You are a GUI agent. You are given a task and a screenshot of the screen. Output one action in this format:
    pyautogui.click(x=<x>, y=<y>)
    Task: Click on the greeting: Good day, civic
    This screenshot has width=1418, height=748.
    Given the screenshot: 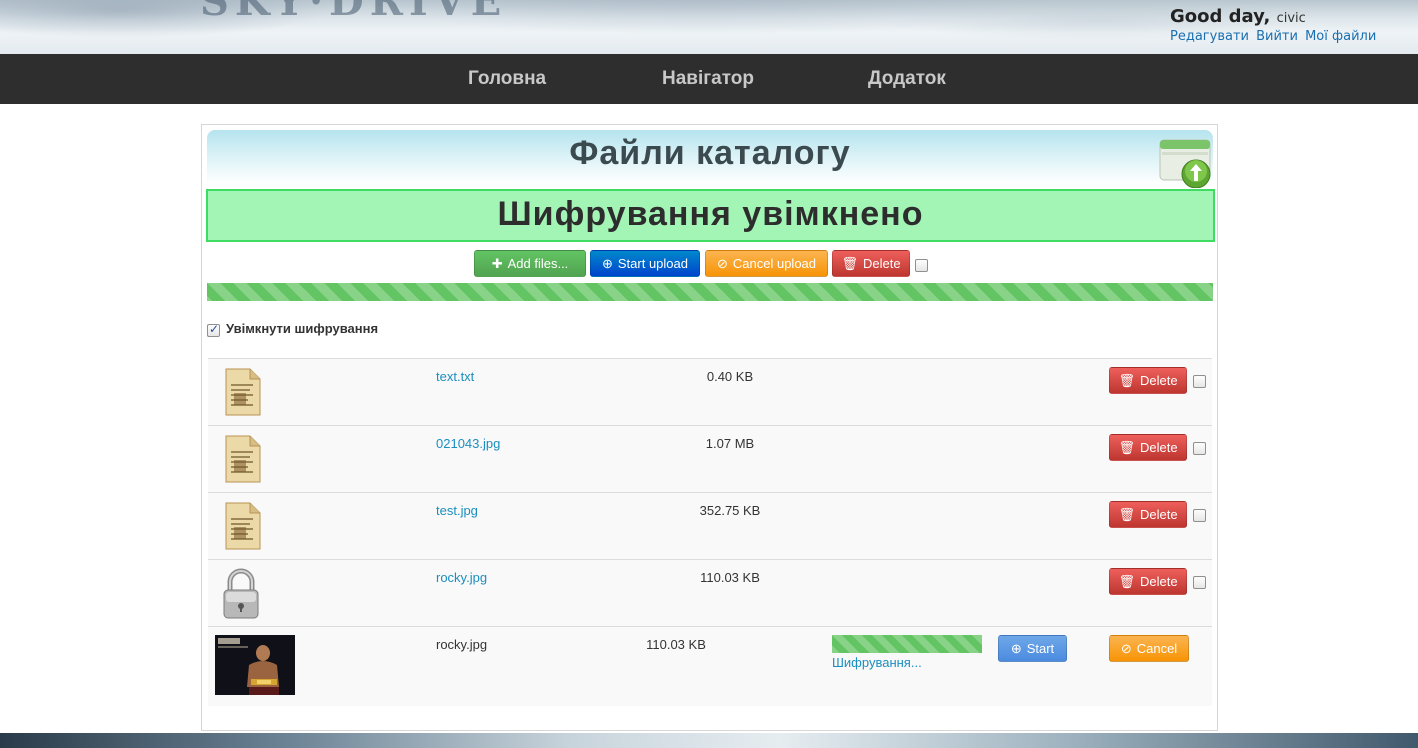 What is the action you would take?
    pyautogui.click(x=1274, y=16)
    